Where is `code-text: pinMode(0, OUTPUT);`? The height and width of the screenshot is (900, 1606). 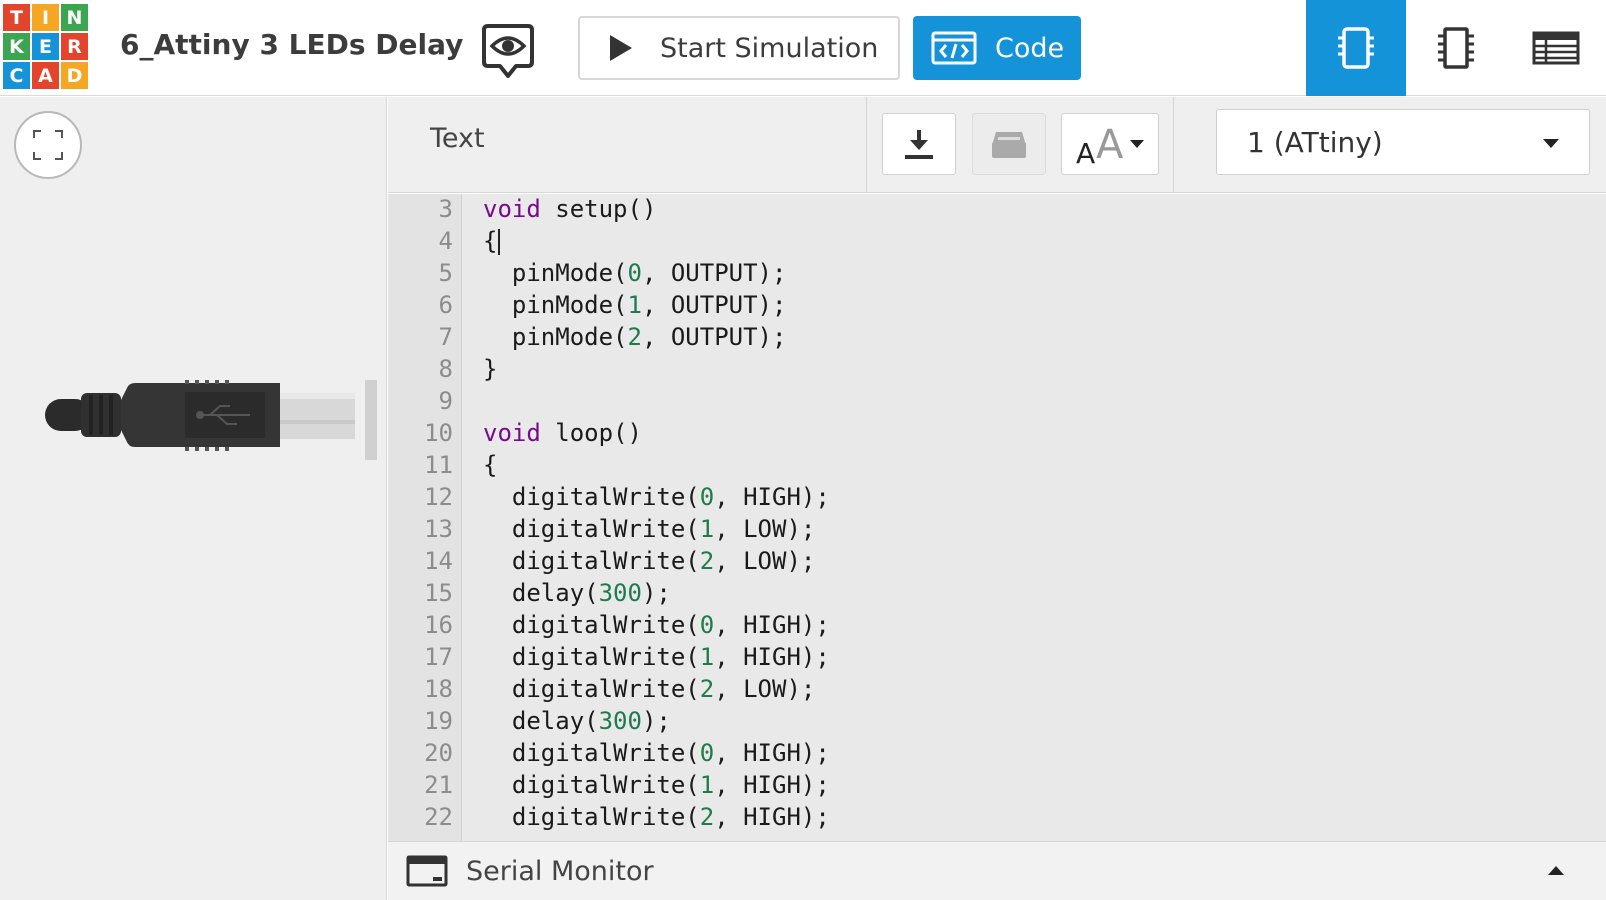 code-text: pinMode(0, OUTPUT); is located at coordinates (635, 273).